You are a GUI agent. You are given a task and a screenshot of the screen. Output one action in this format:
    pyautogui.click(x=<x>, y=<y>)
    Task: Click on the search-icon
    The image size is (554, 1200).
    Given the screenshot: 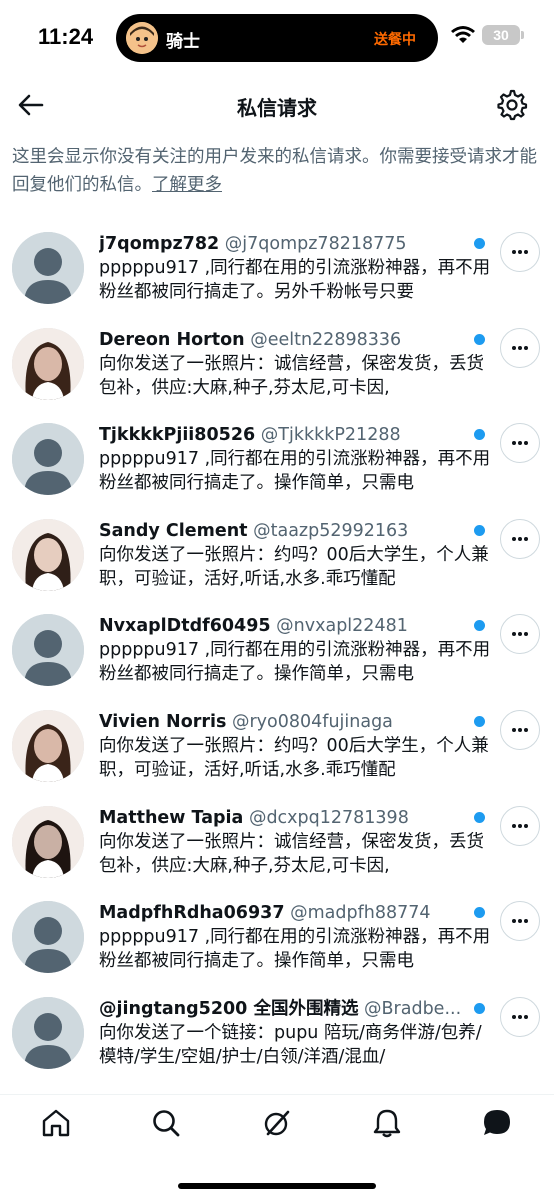 What is the action you would take?
    pyautogui.click(x=166, y=1123)
    